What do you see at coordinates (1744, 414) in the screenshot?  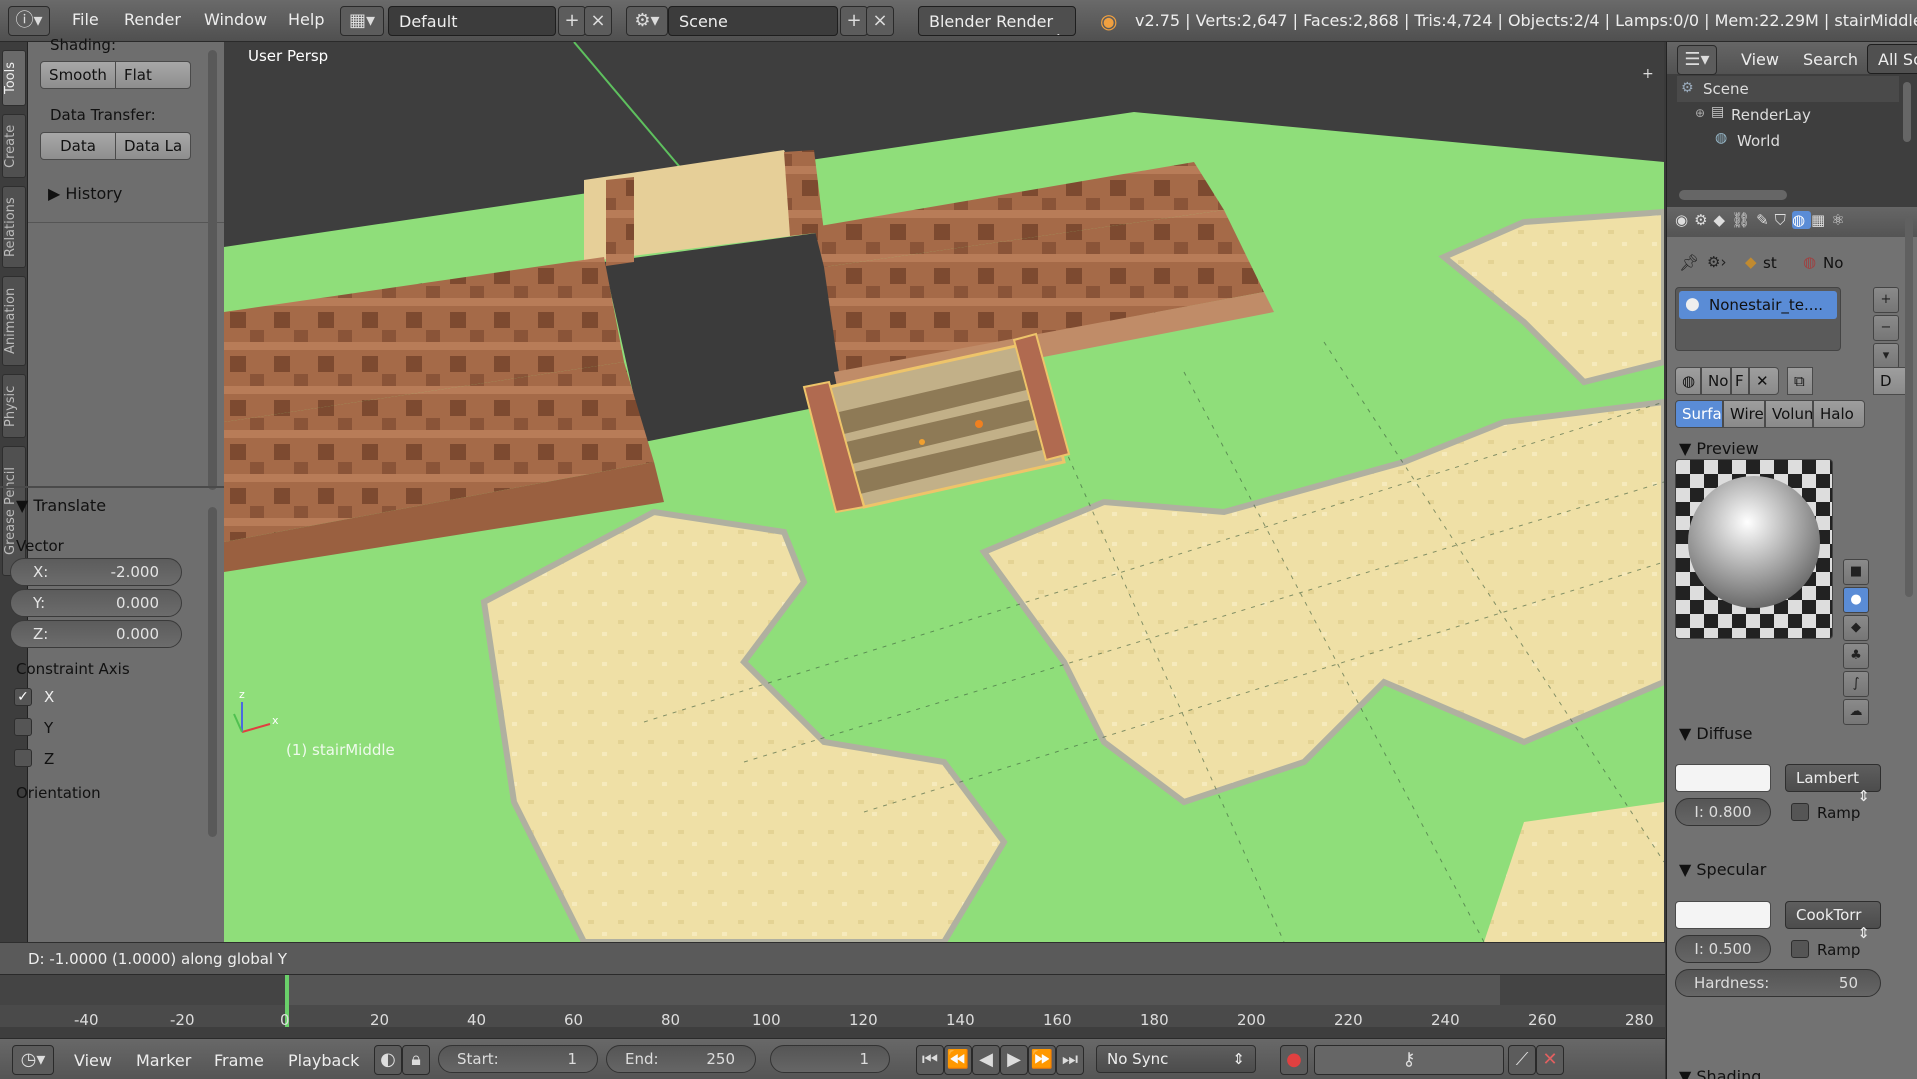 I see `tab-wire: Wire` at bounding box center [1744, 414].